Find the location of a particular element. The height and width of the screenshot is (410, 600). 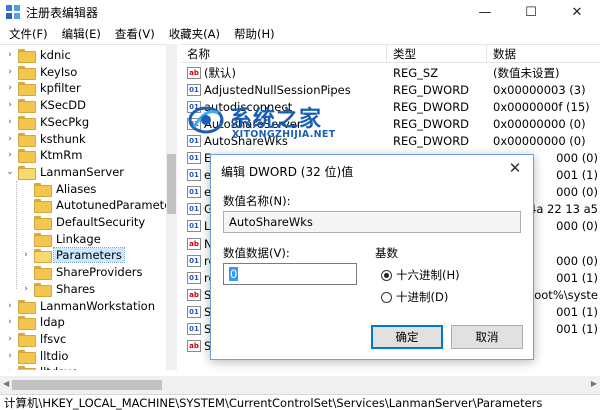

decimal-radio: 十进制(D) is located at coordinates (414, 297).